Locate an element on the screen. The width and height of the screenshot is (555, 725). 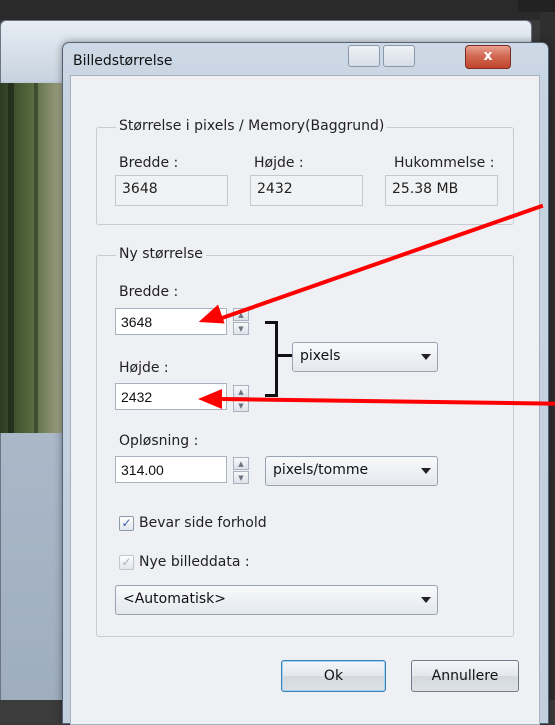
background-maximize-button is located at coordinates (399, 56).